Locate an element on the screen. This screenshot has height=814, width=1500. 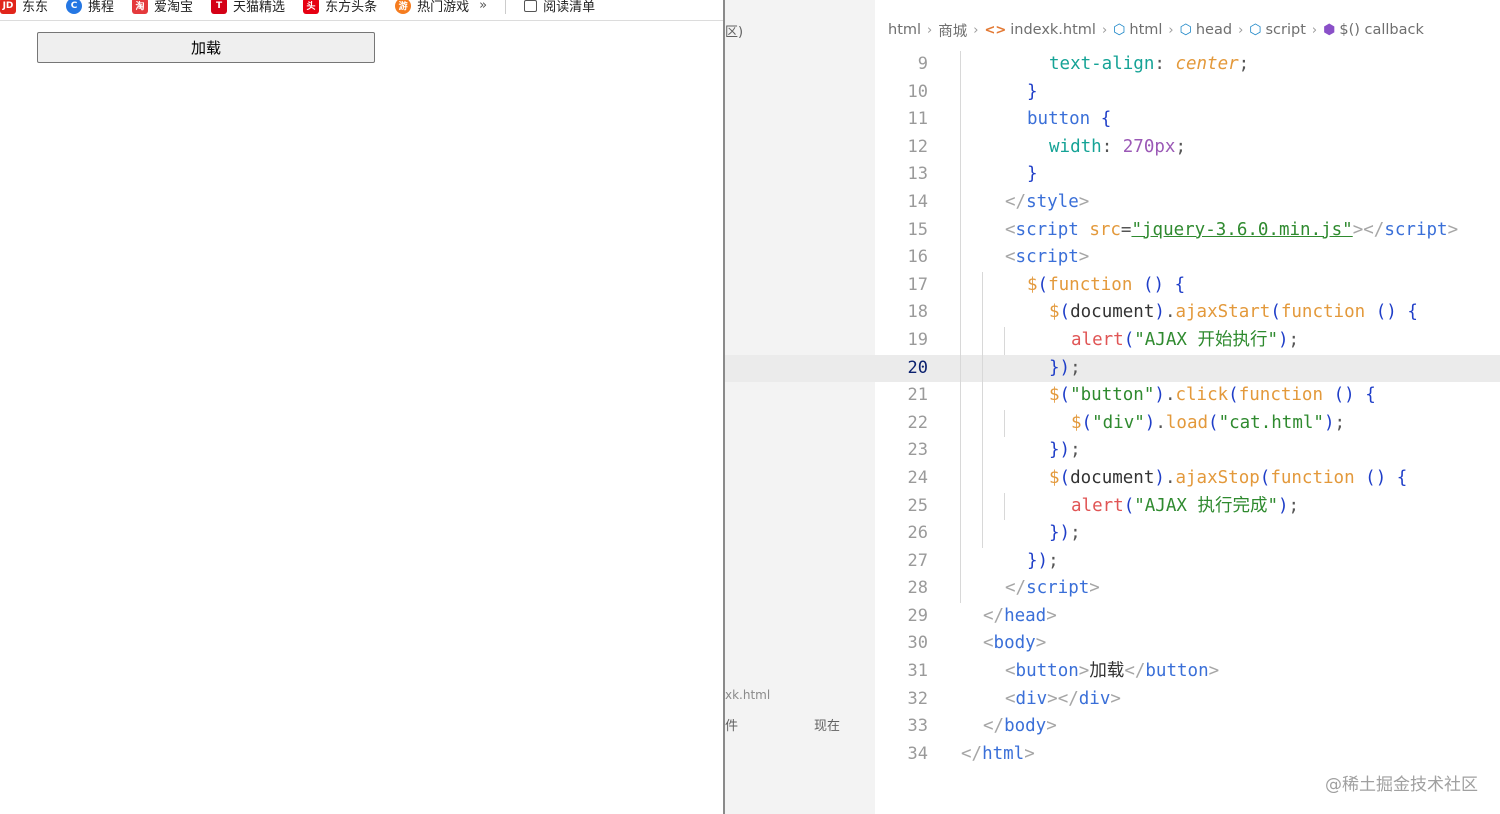
code-token: > is located at coordinates (1029, 753).